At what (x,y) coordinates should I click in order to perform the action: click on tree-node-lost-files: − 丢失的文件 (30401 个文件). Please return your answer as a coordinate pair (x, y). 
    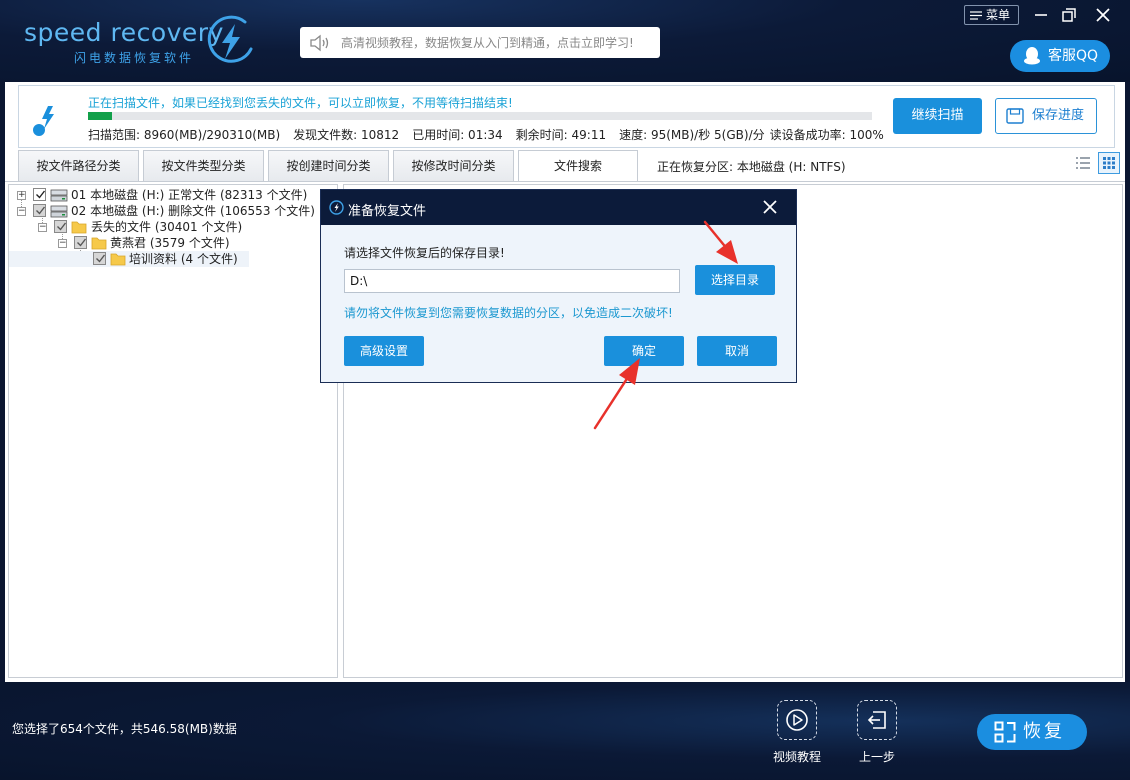
    Looking at the image, I should click on (169, 227).